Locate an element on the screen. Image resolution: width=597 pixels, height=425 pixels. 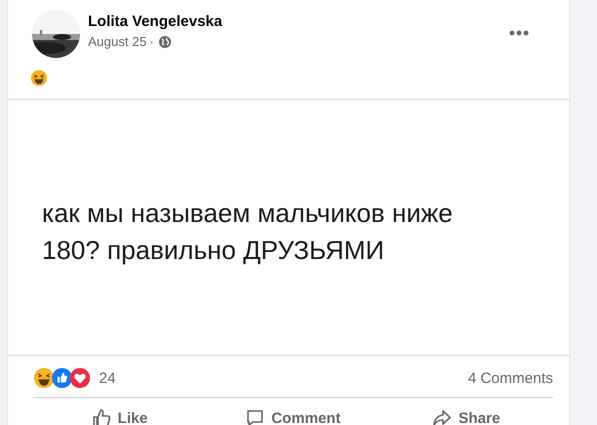
laughing-reaction-icon is located at coordinates (44, 378).